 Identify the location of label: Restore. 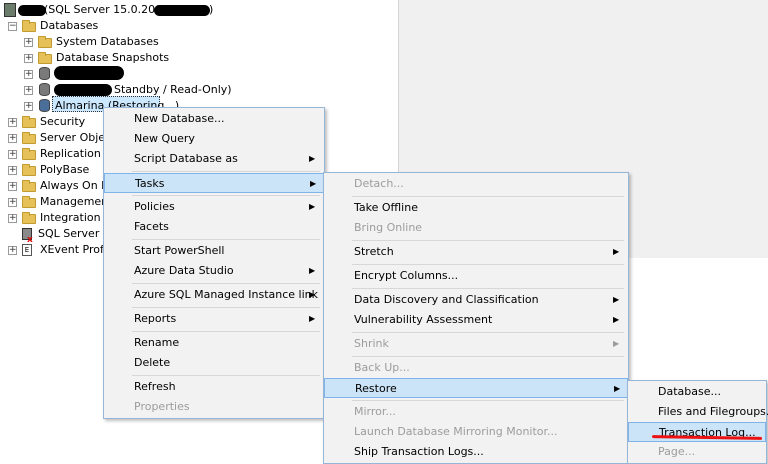
(376, 388).